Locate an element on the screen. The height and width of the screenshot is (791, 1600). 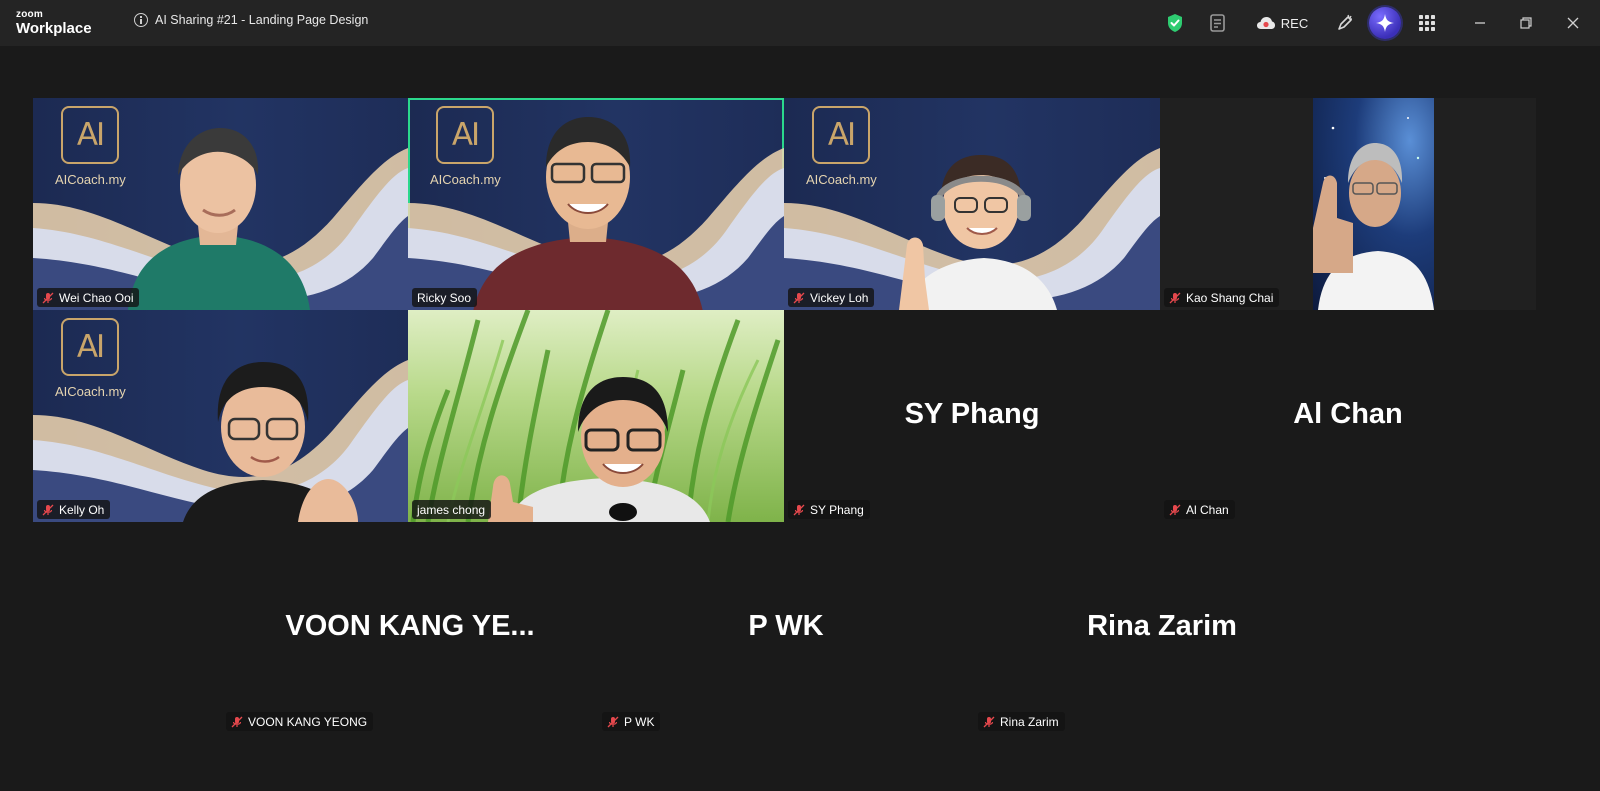
participant-name: Ricky Soo is located at coordinates (444, 297).